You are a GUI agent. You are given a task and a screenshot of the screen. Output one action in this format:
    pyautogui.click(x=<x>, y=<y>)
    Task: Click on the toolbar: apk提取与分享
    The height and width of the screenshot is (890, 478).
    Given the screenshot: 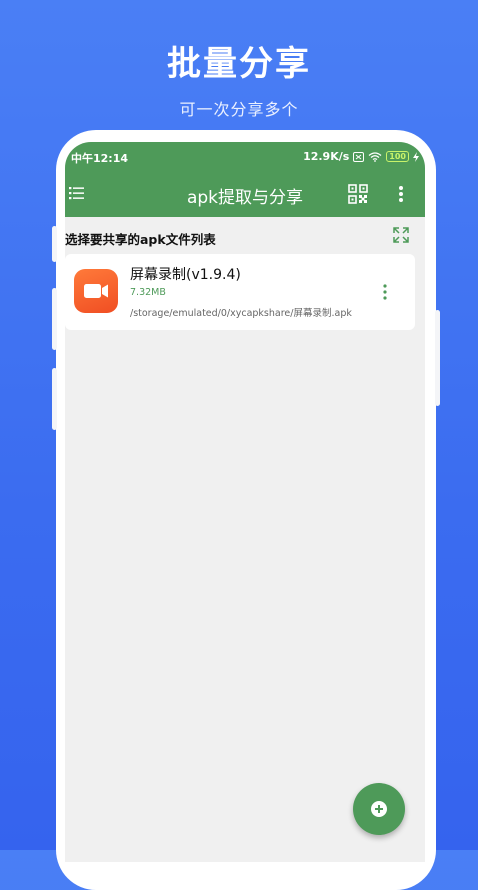 What is the action you would take?
    pyautogui.click(x=245, y=194)
    